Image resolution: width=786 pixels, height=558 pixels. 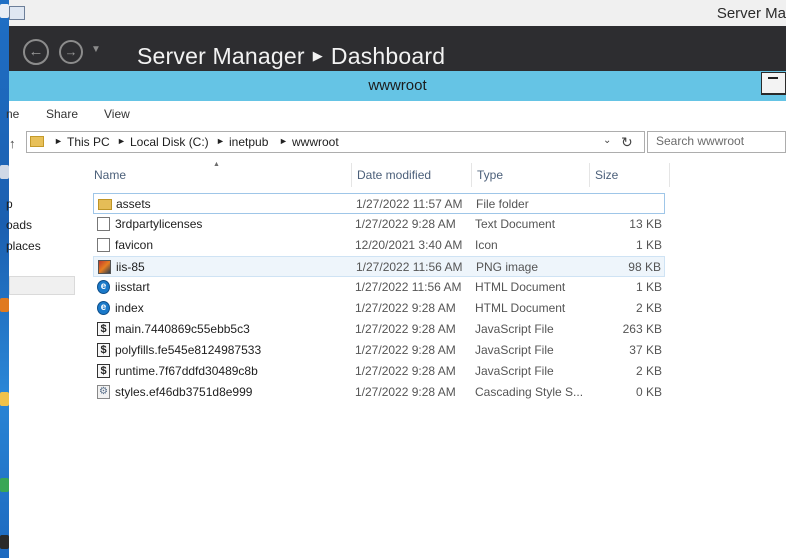 What do you see at coordinates (221, 56) in the screenshot?
I see `breadcrumb-server-manager: Server Manager` at bounding box center [221, 56].